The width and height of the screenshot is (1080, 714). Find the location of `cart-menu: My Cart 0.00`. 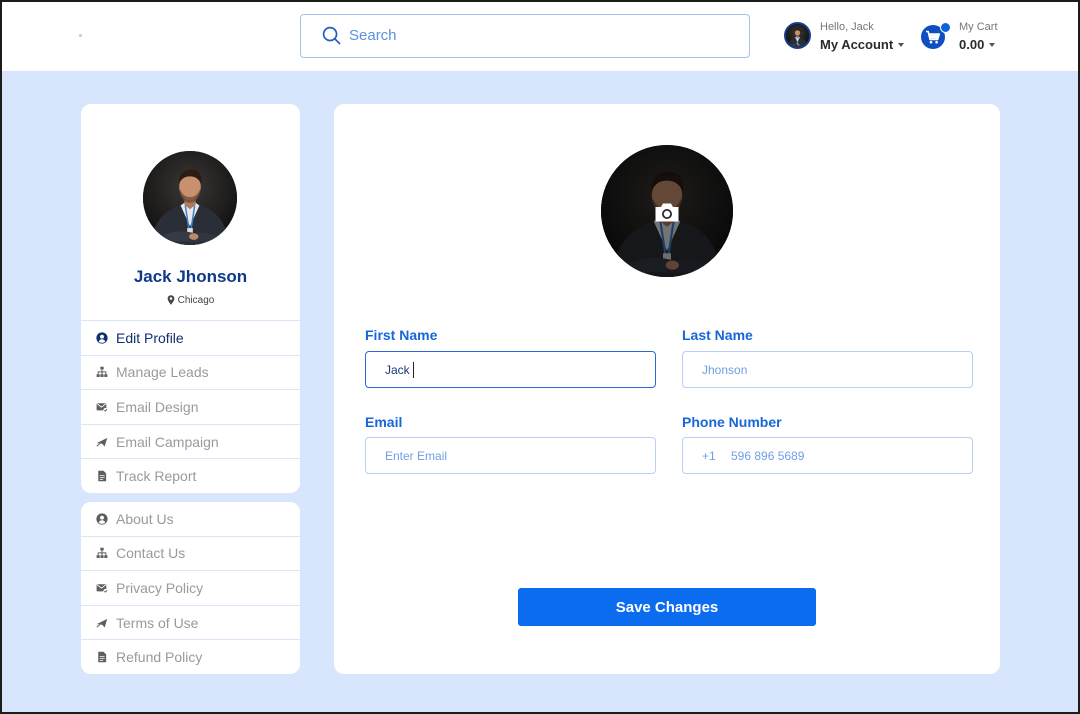

cart-menu: My Cart 0.00 is located at coordinates (962, 36).